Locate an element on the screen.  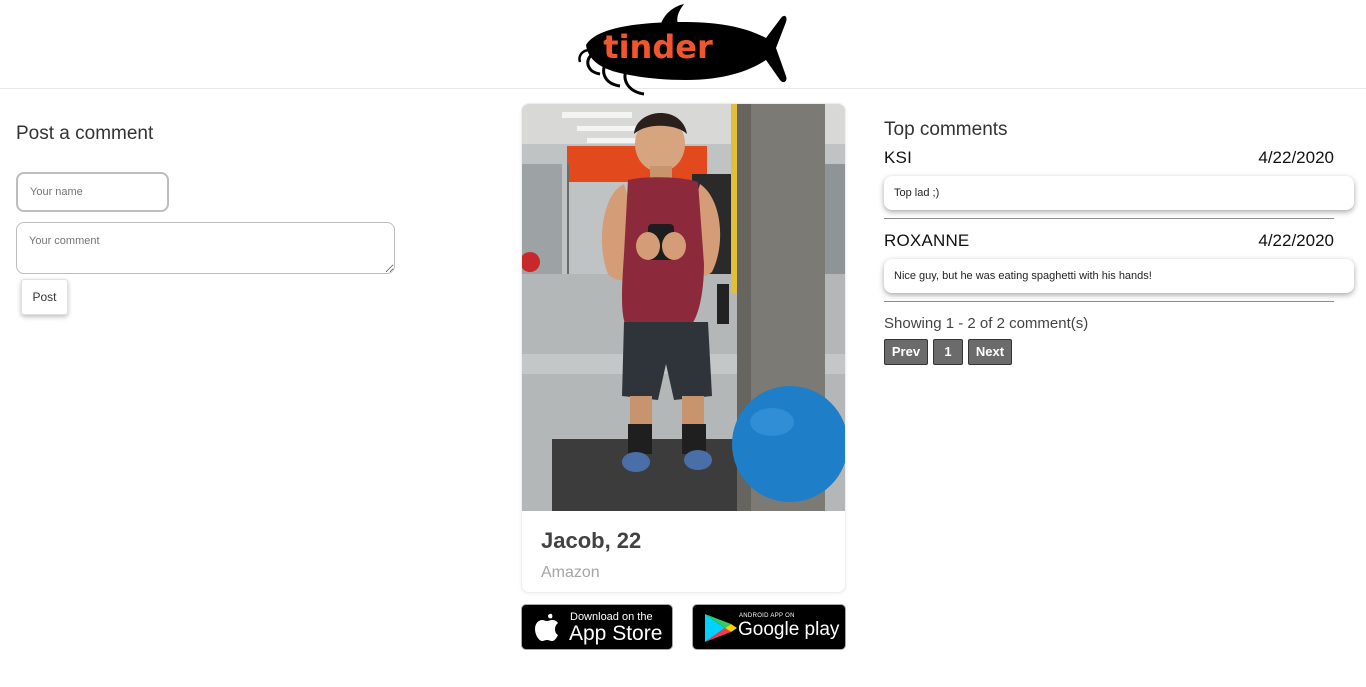
comment-text: Top lad ;) is located at coordinates (1119, 193).